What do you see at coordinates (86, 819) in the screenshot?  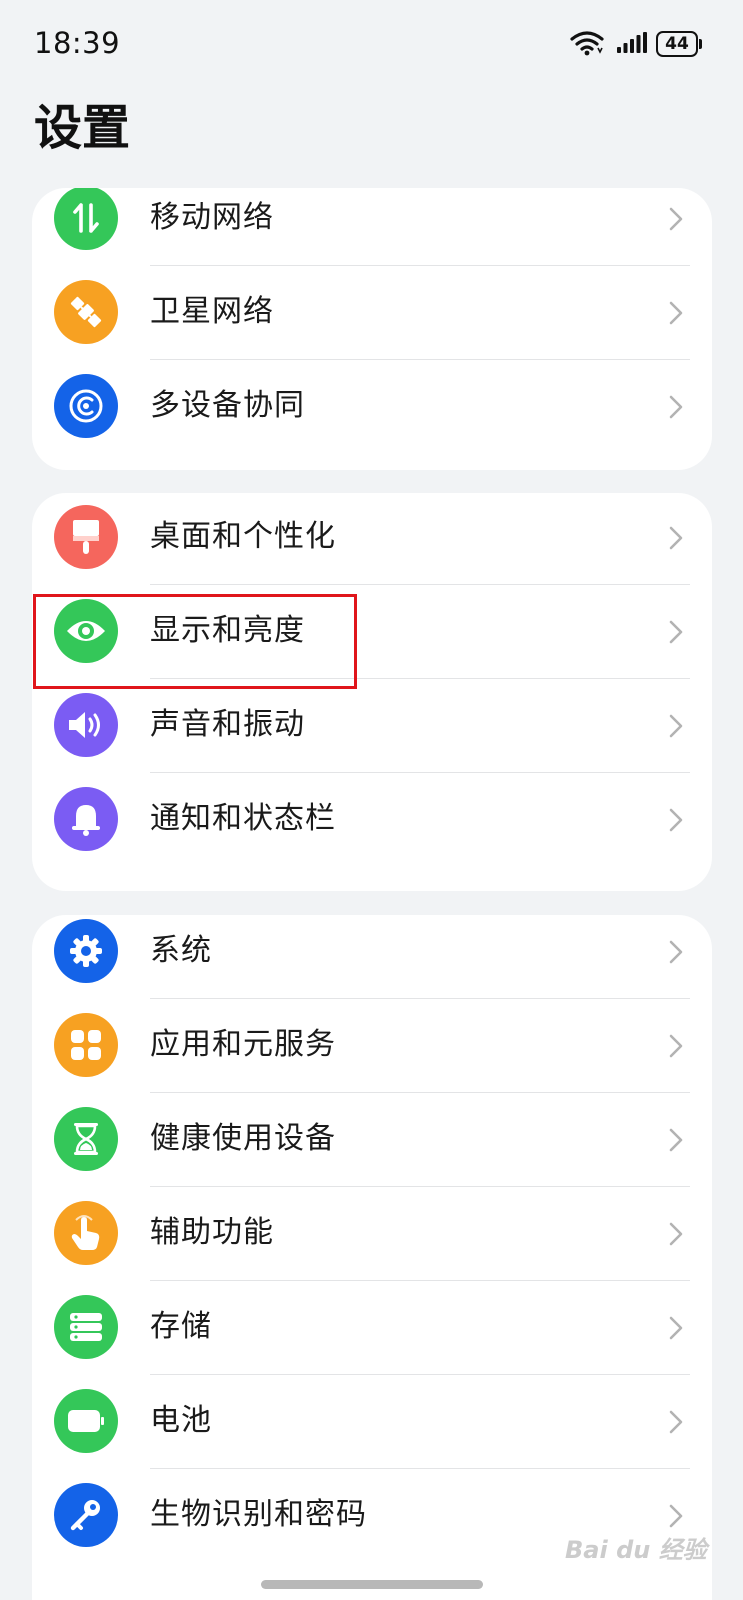 I see `bell-icon` at bounding box center [86, 819].